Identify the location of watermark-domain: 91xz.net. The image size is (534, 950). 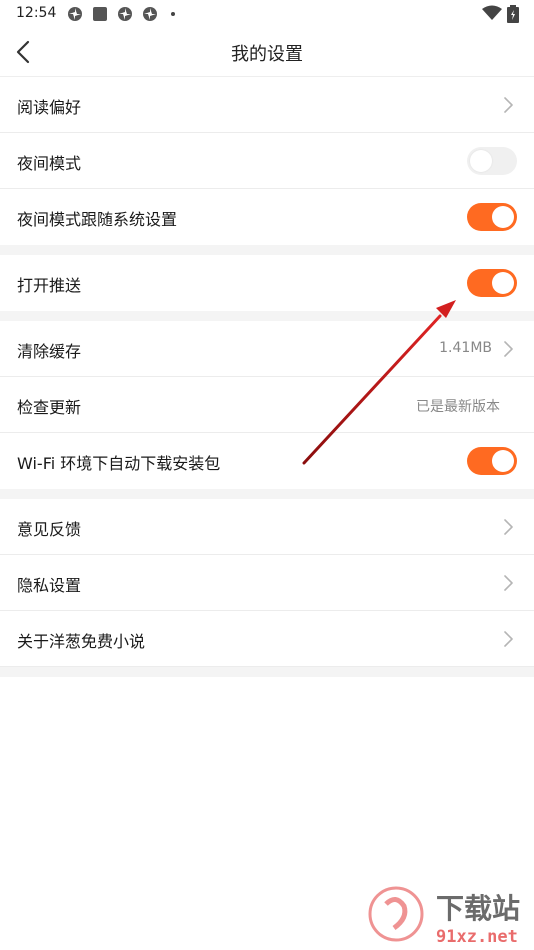
(477, 937).